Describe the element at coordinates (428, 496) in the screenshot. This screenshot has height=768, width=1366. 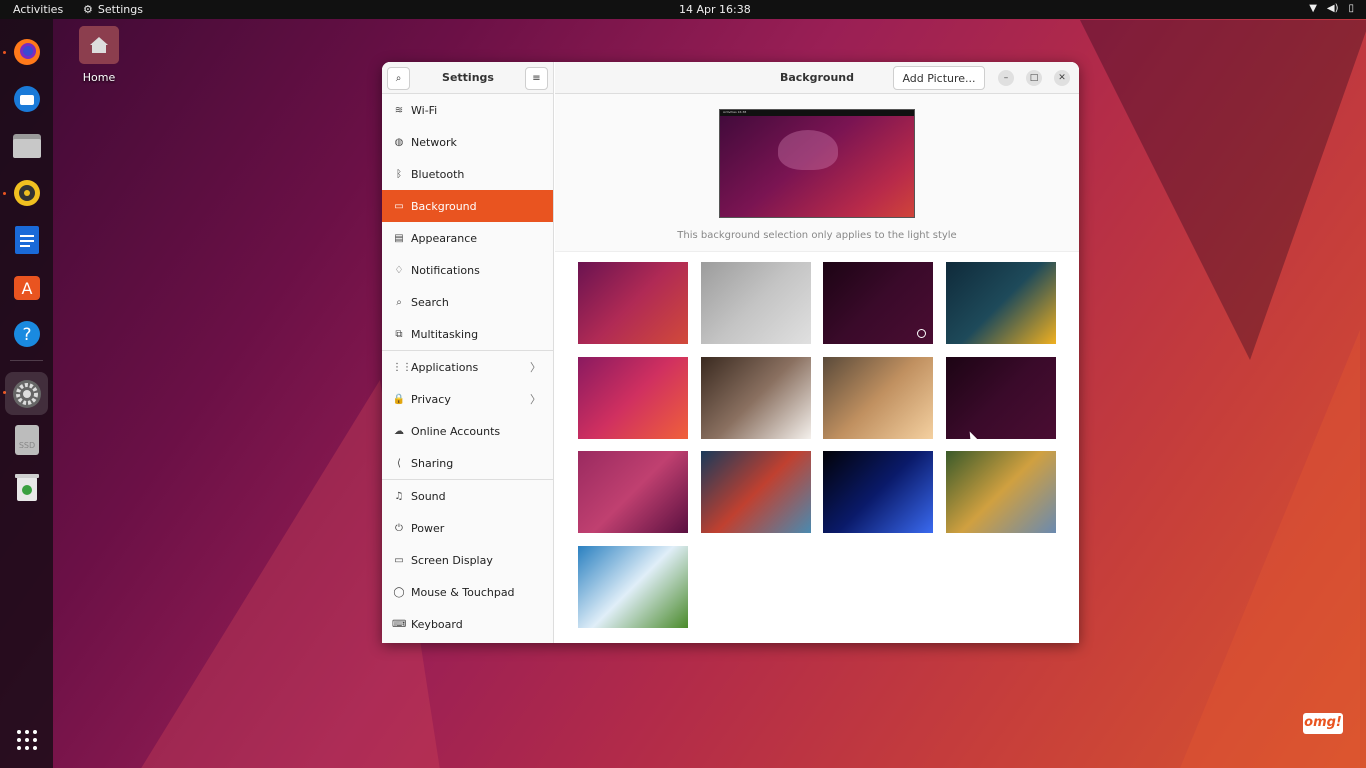
I see `sidebar-item-label: Sound` at that location.